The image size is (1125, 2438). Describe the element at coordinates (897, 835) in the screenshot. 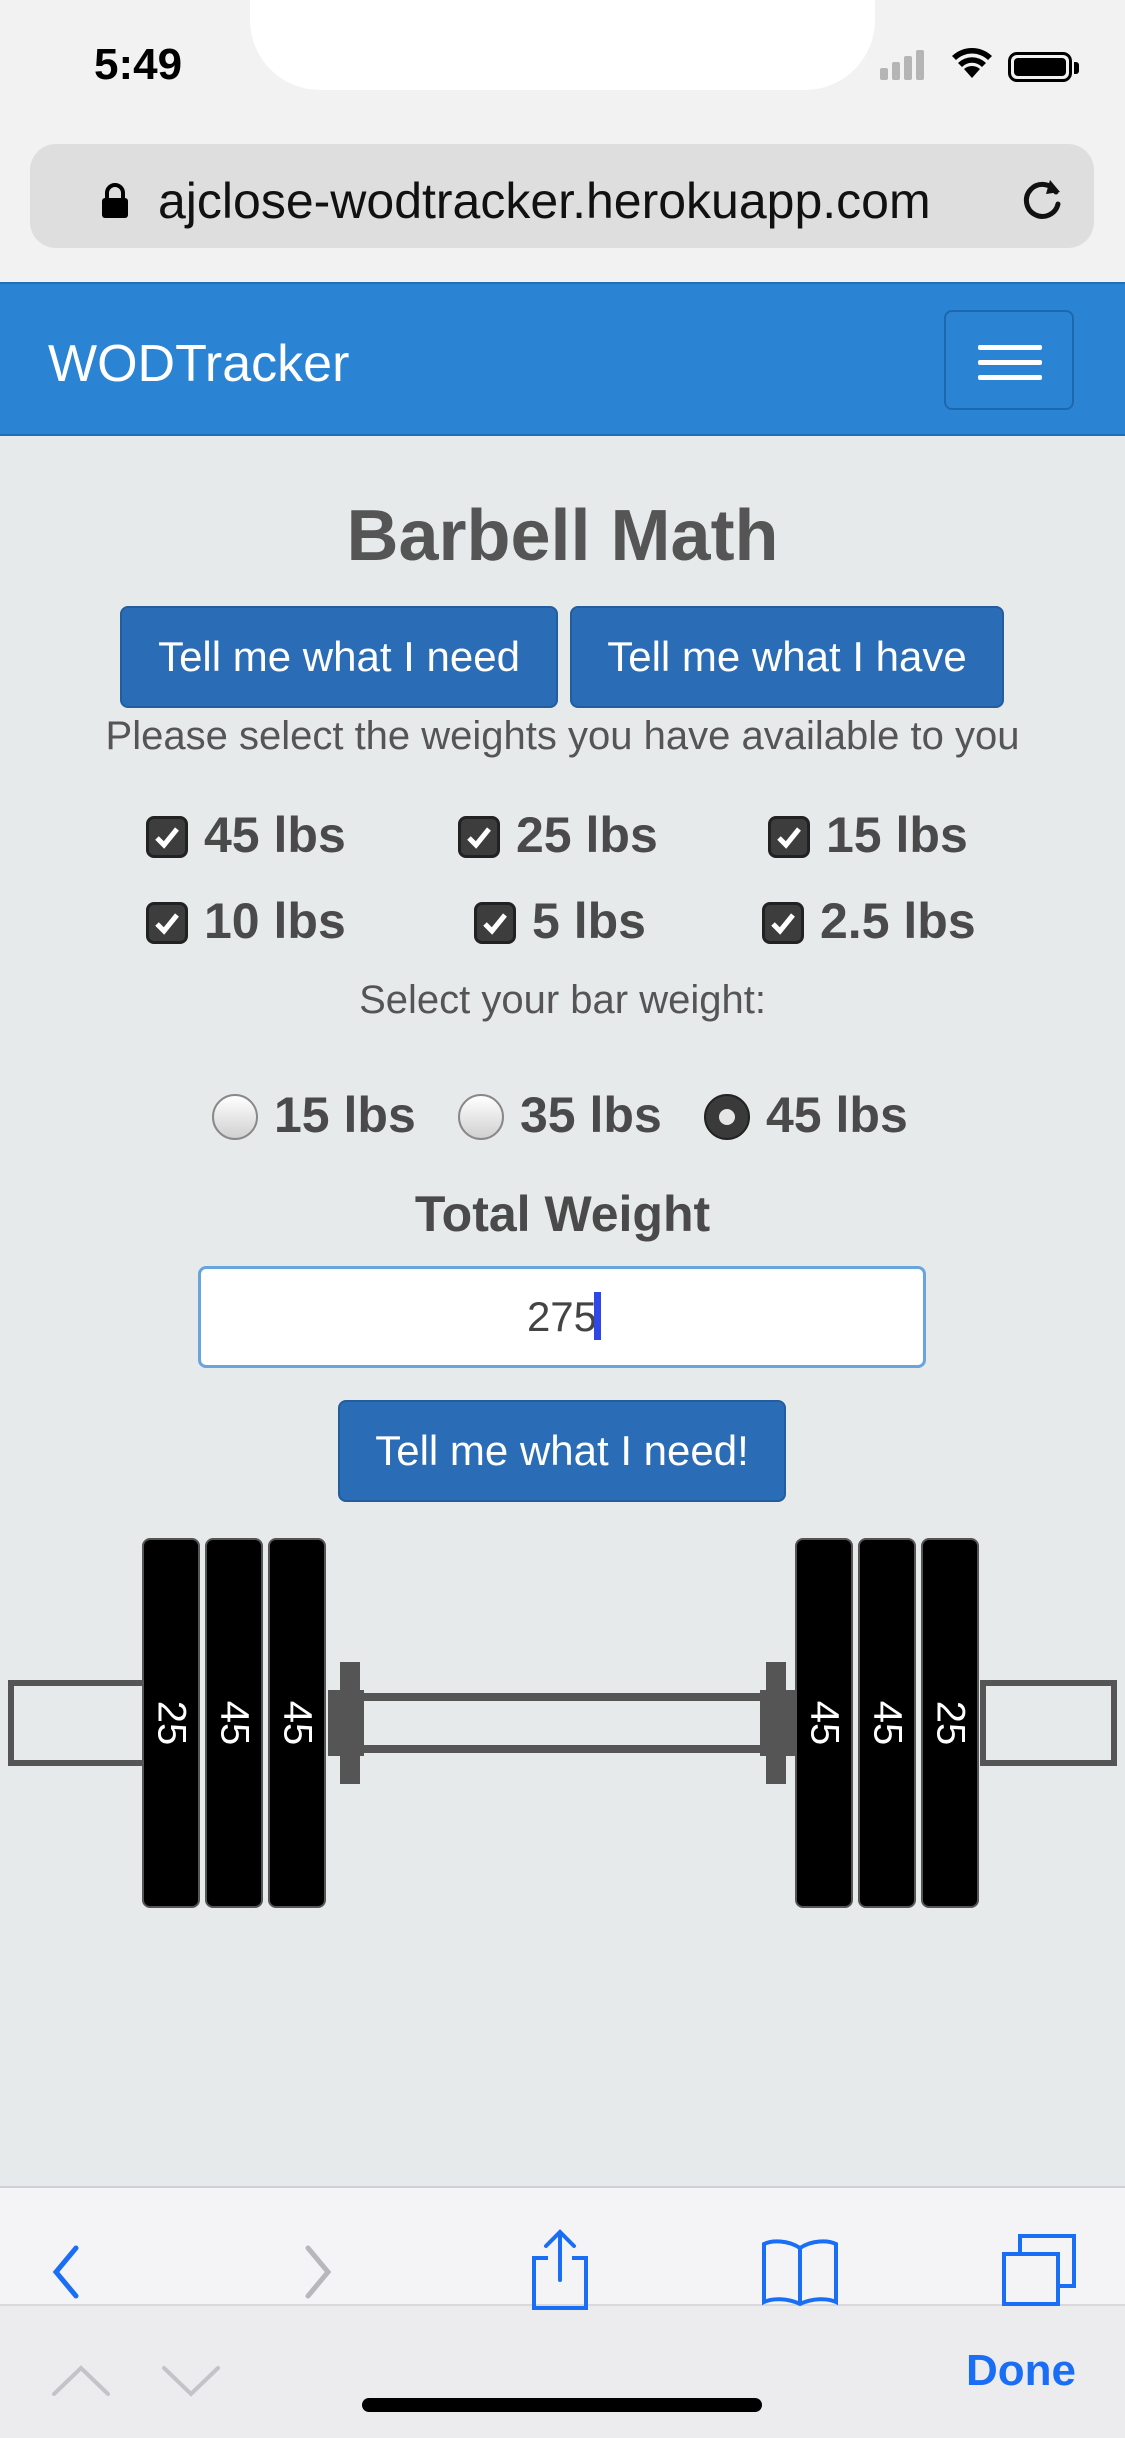

I see `plate-option-label: 15 lbs` at that location.